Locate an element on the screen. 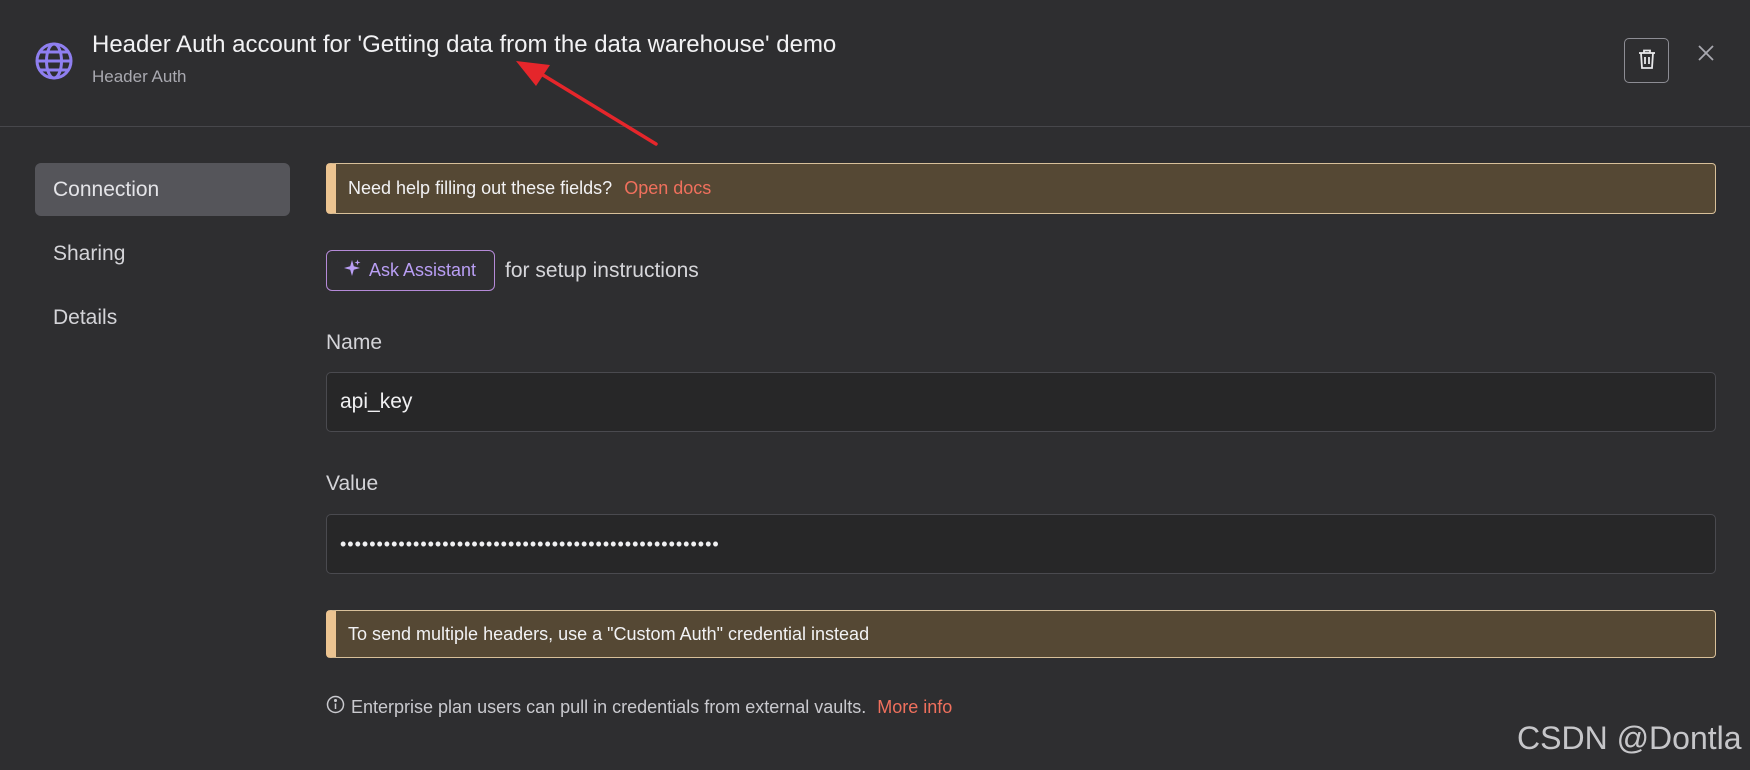 Image resolution: width=1750 pixels, height=770 pixels. sidebar-item-label: Sharing is located at coordinates (89, 253).